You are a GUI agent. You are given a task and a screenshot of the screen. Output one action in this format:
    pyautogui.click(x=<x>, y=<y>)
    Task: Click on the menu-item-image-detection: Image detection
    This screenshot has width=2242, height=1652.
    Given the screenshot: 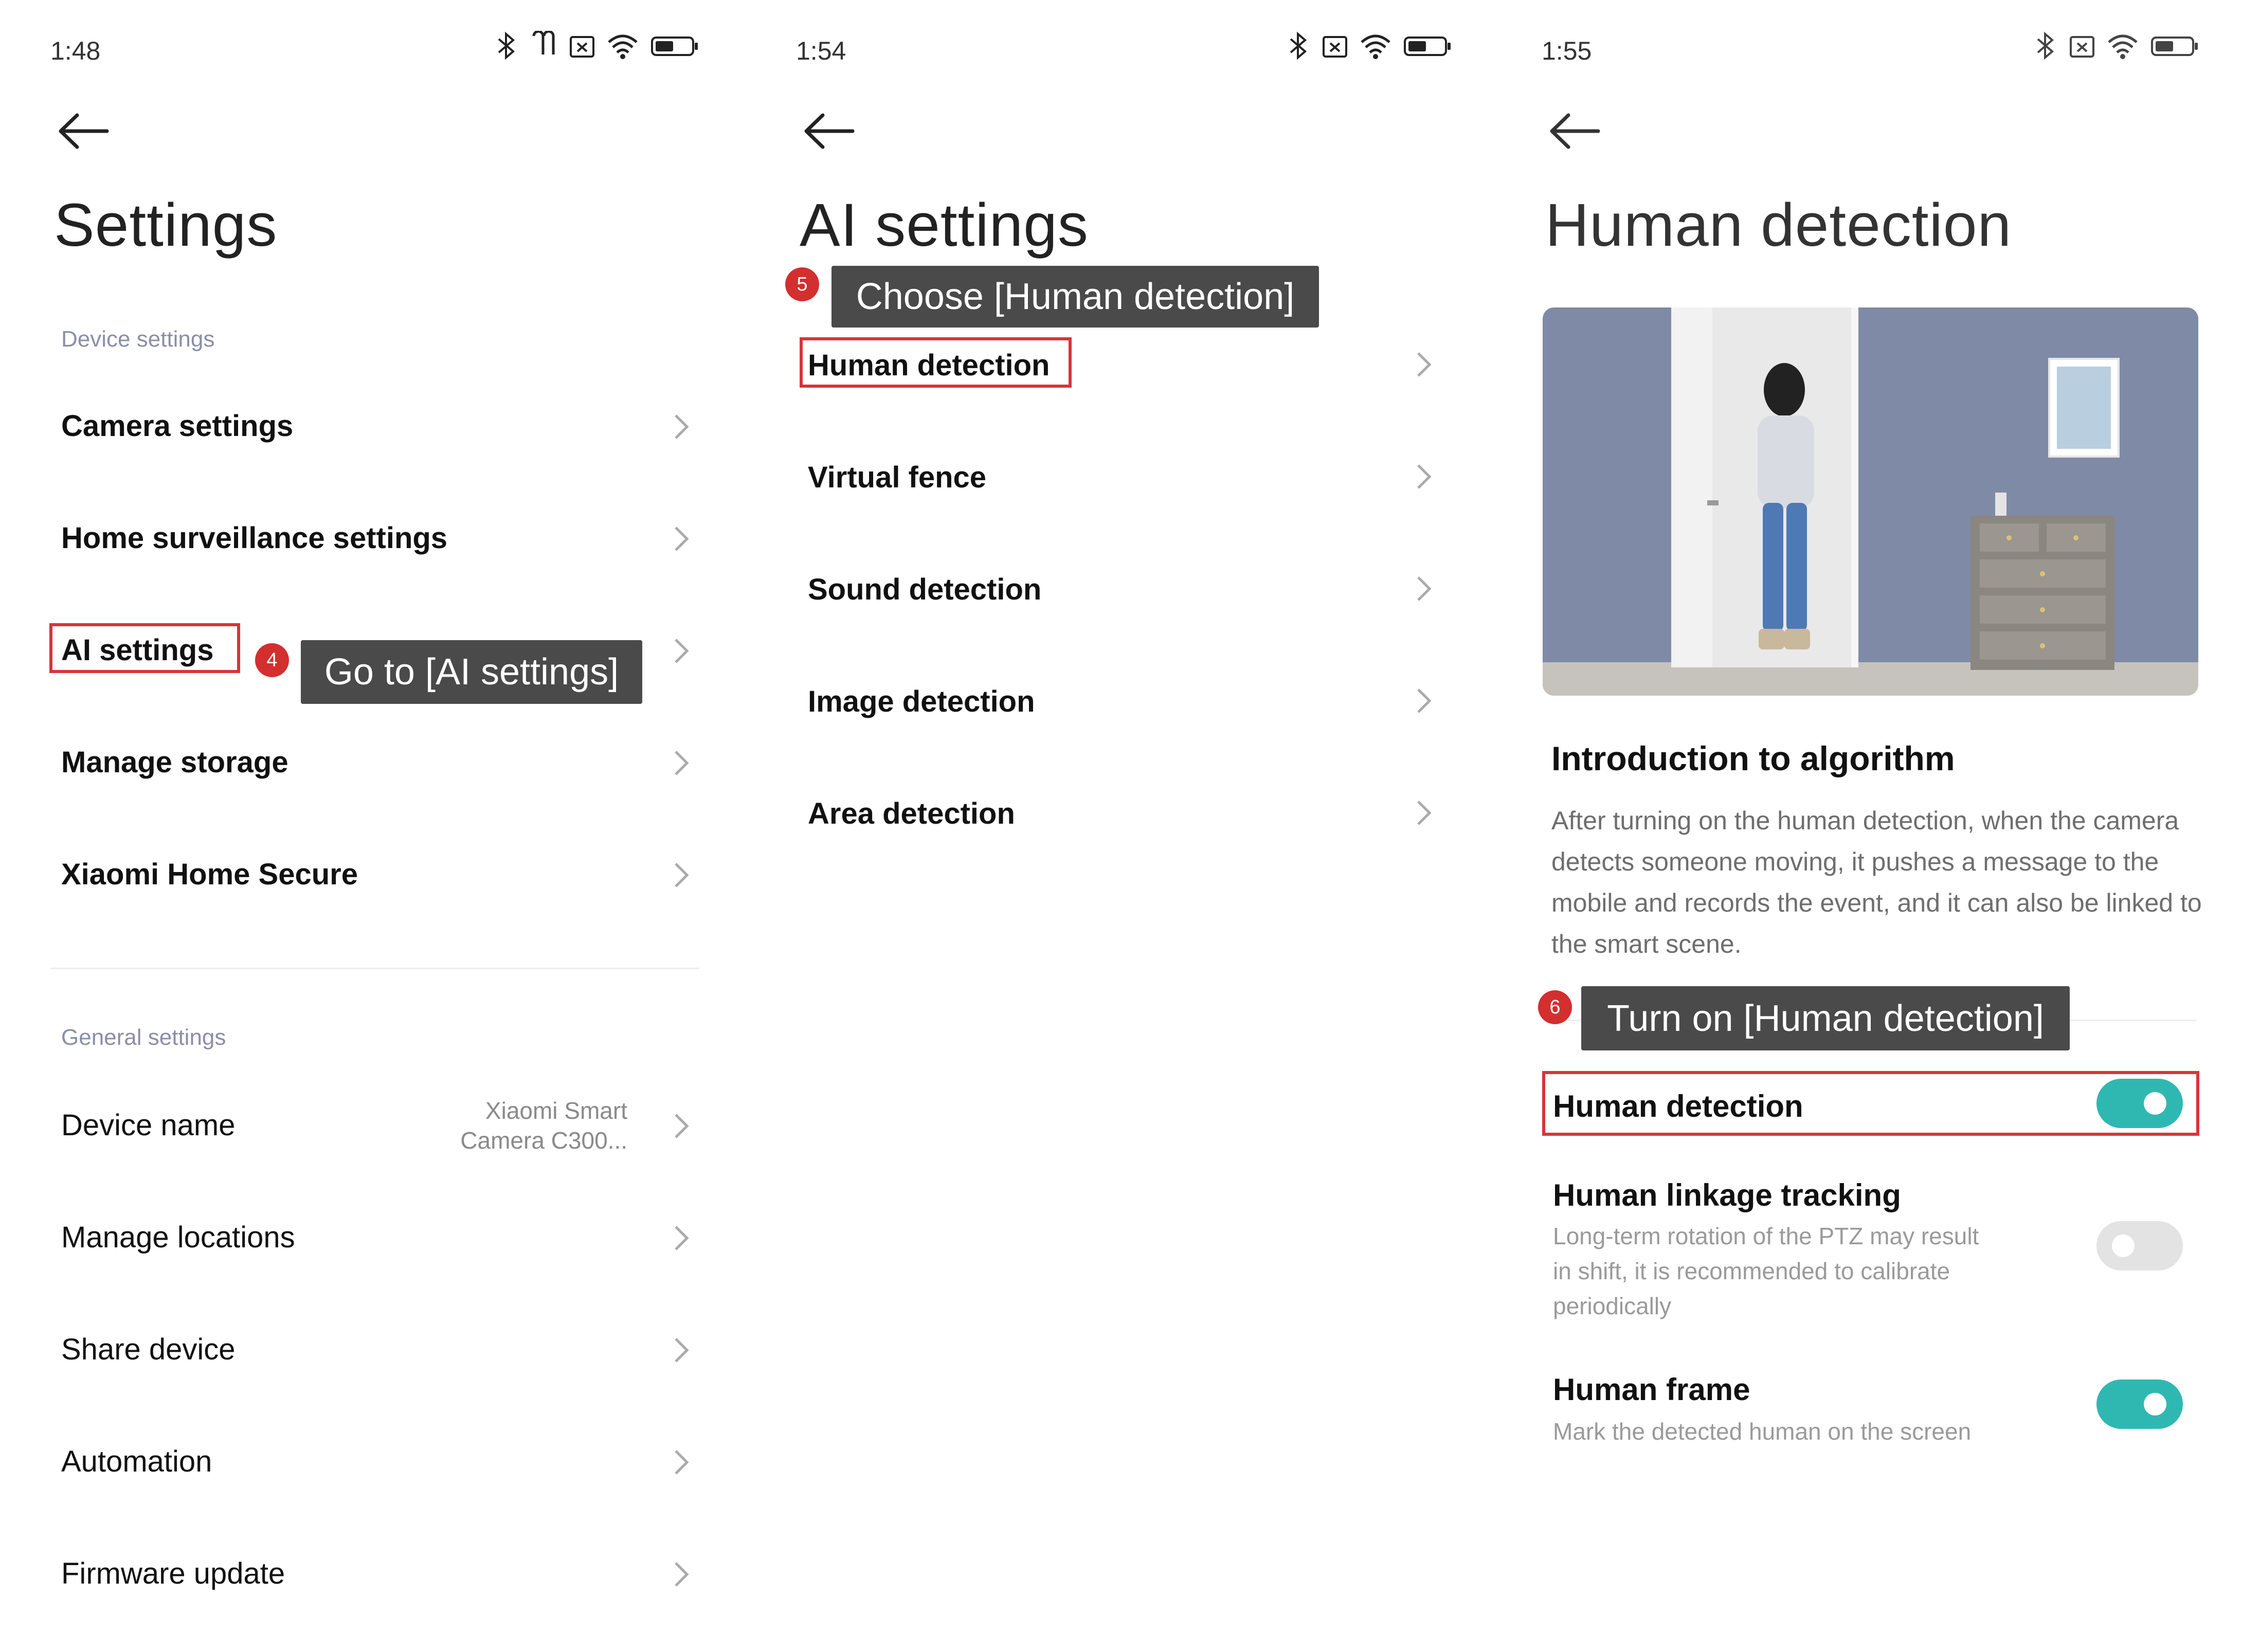 What is the action you would take?
    pyautogui.click(x=922, y=701)
    